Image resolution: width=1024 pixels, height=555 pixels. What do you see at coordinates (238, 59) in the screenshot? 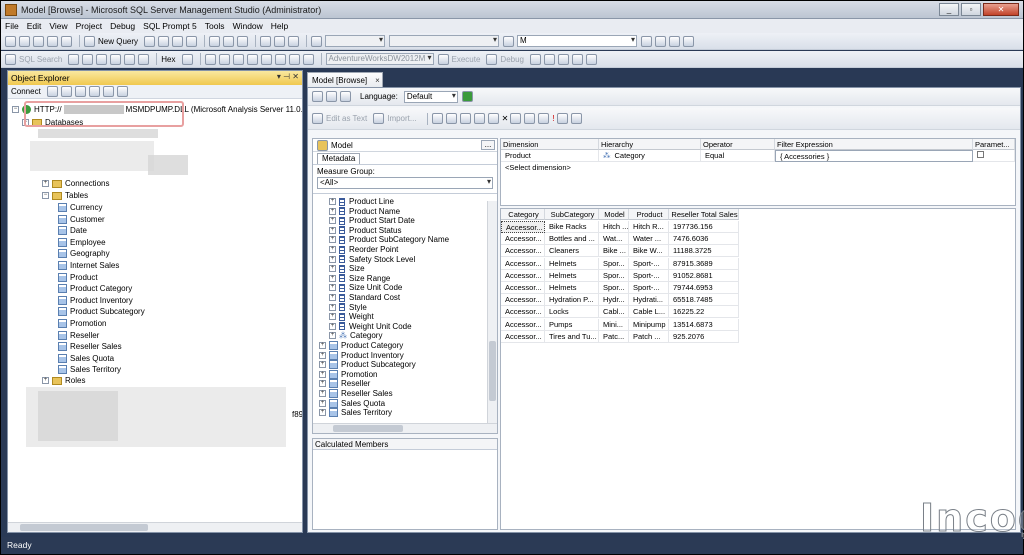
I see `toolbar-icon-i` at bounding box center [238, 59].